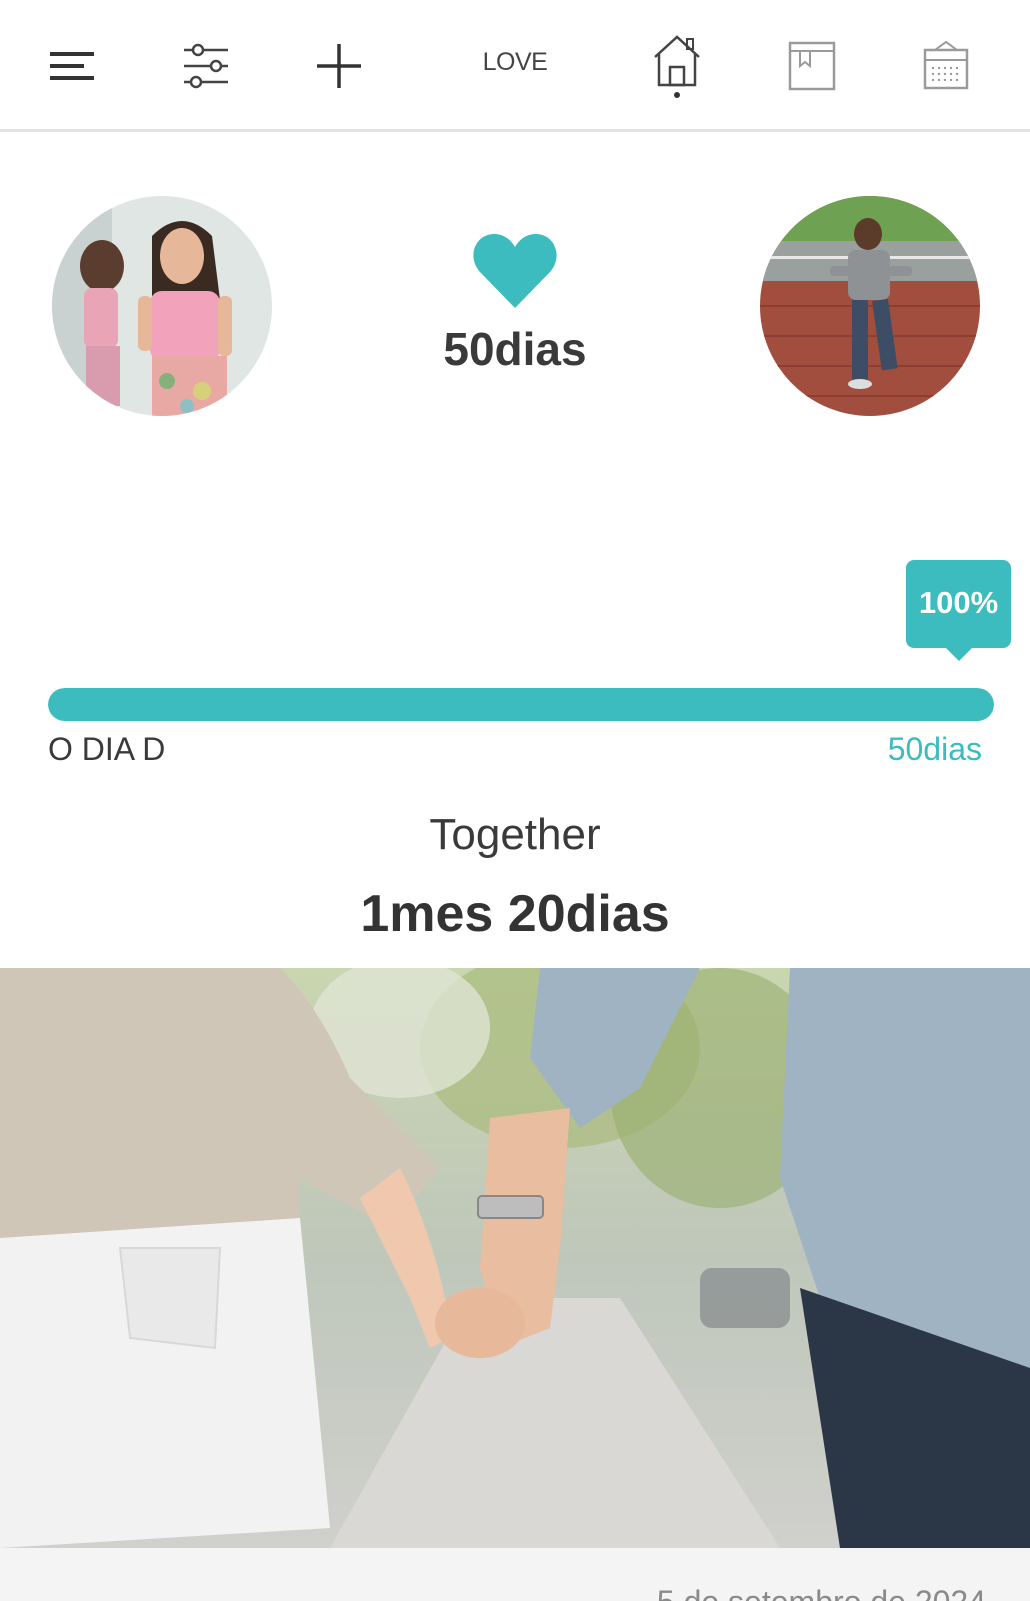  I want to click on days-together-count: 50dias, so click(515, 349).